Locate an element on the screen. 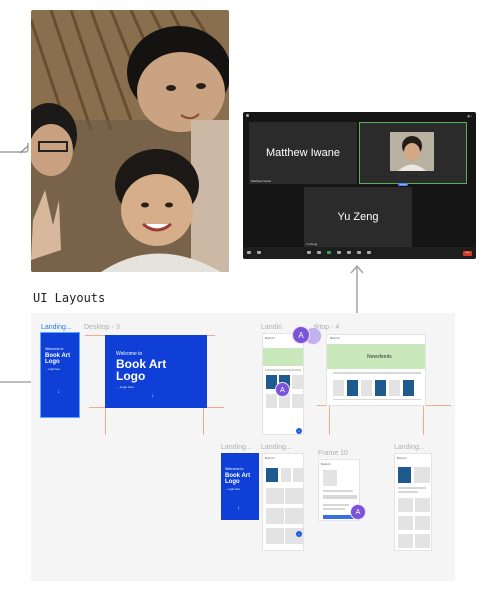 The height and width of the screenshot is (592, 490). share-icon is located at coordinates (329, 252).